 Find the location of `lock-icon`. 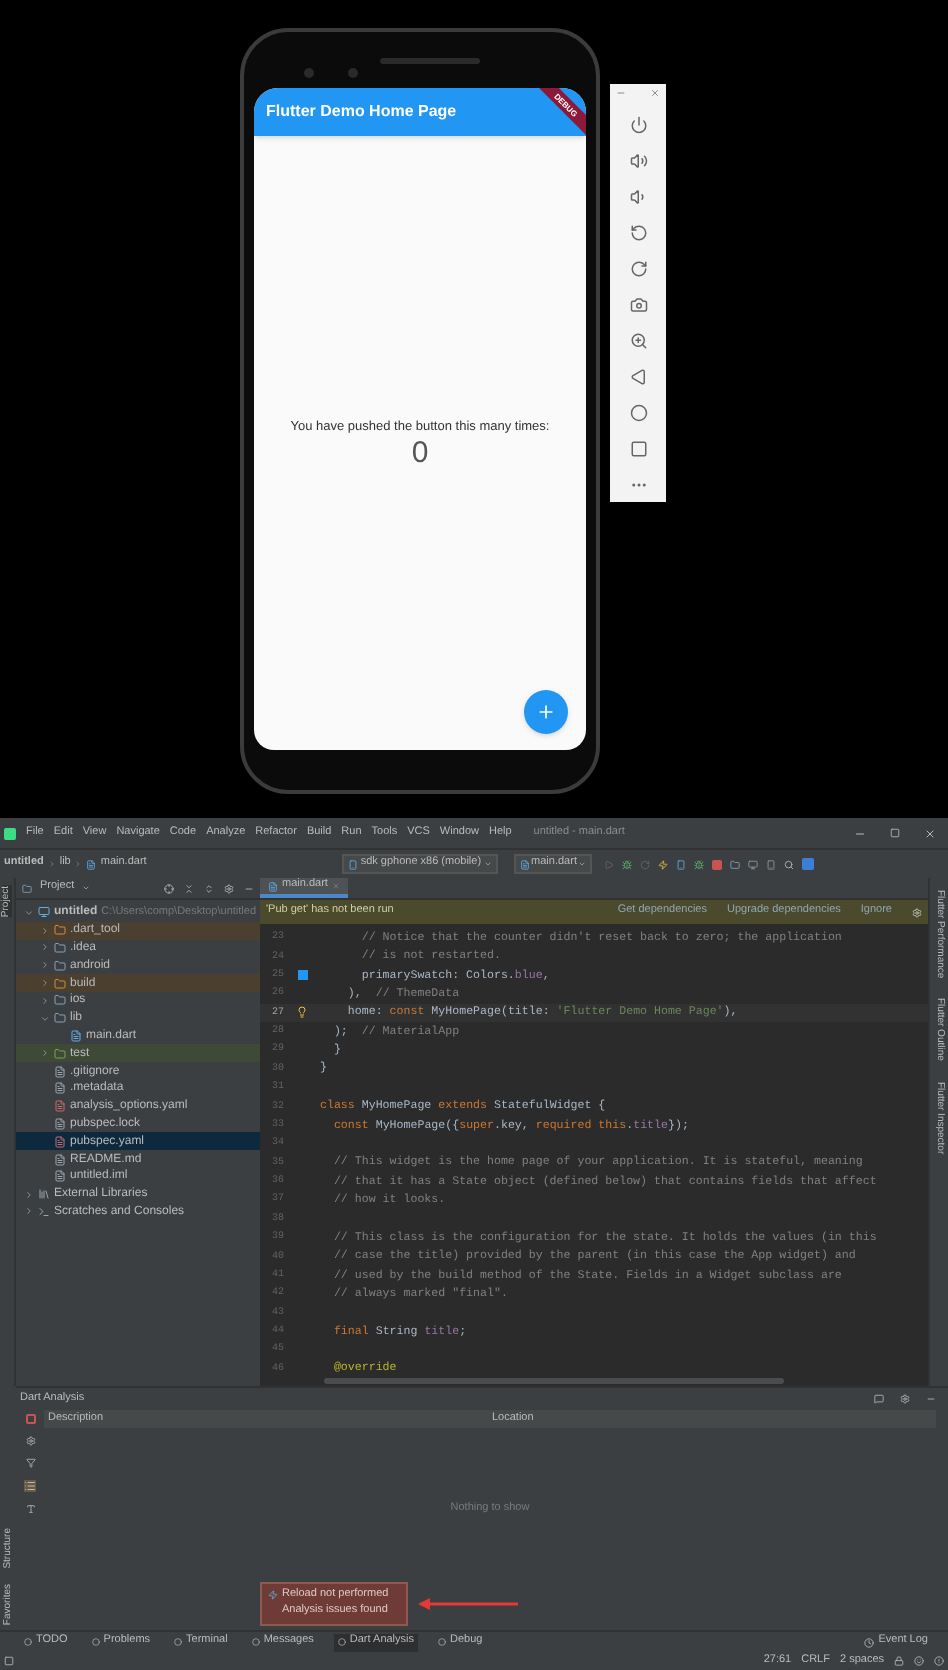

lock-icon is located at coordinates (899, 1661).